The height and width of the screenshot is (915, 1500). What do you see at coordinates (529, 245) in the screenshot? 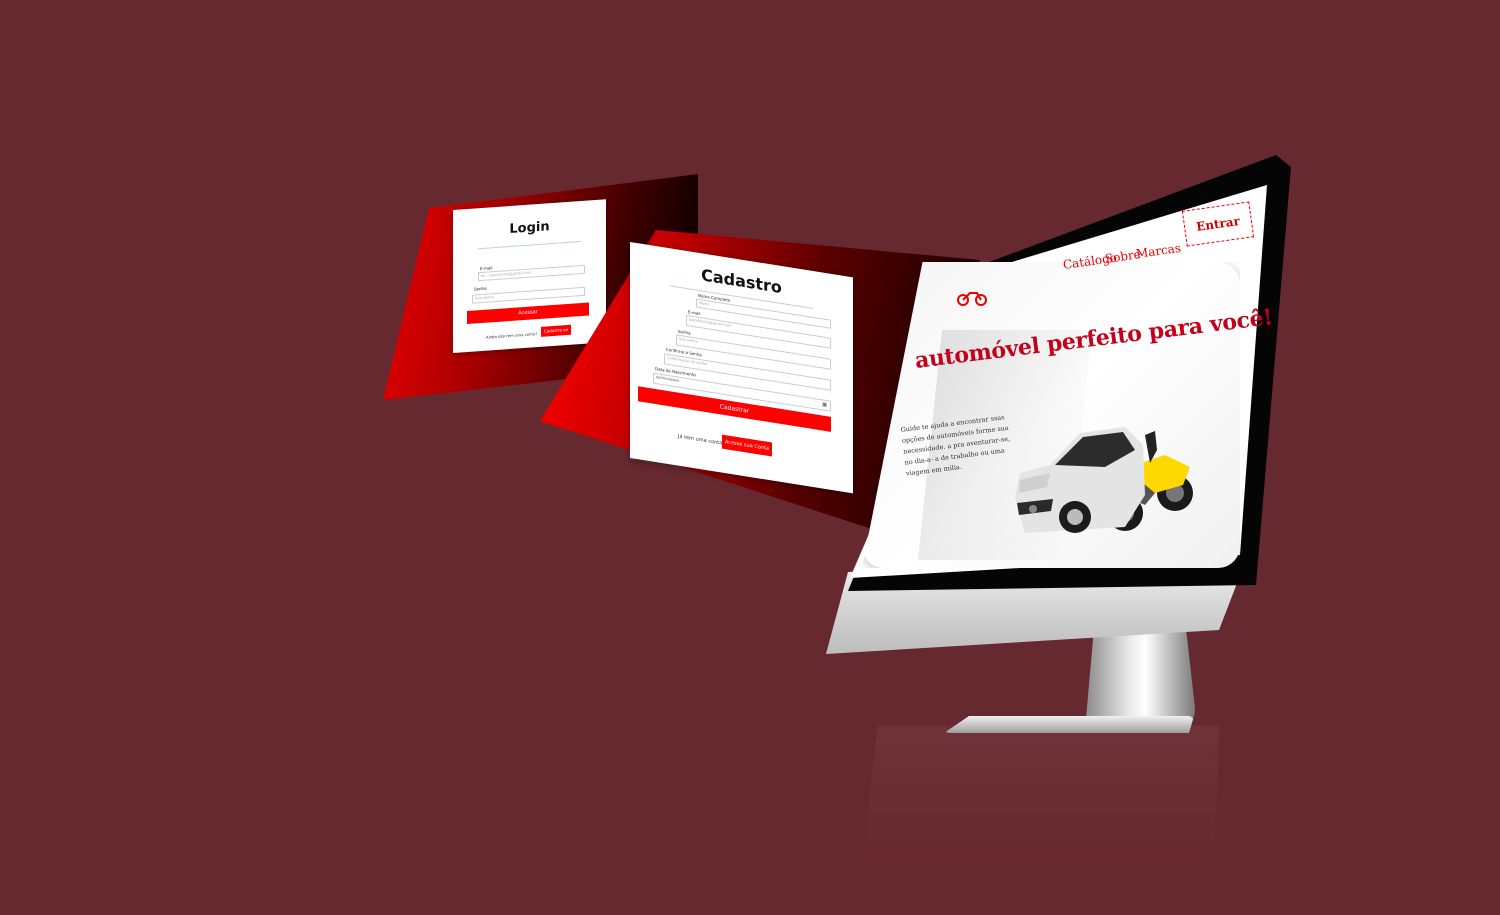
I see `login-divider` at bounding box center [529, 245].